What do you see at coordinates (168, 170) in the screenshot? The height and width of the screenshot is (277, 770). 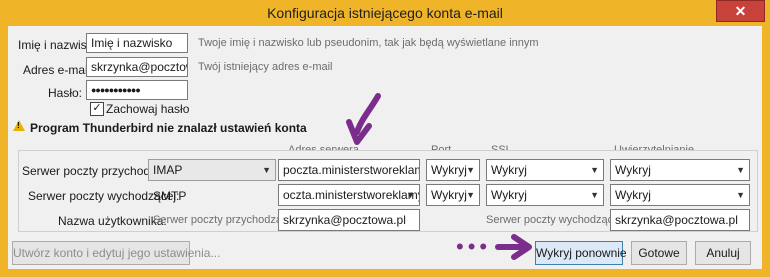 I see `incoming-protocol-value: IMAP` at bounding box center [168, 170].